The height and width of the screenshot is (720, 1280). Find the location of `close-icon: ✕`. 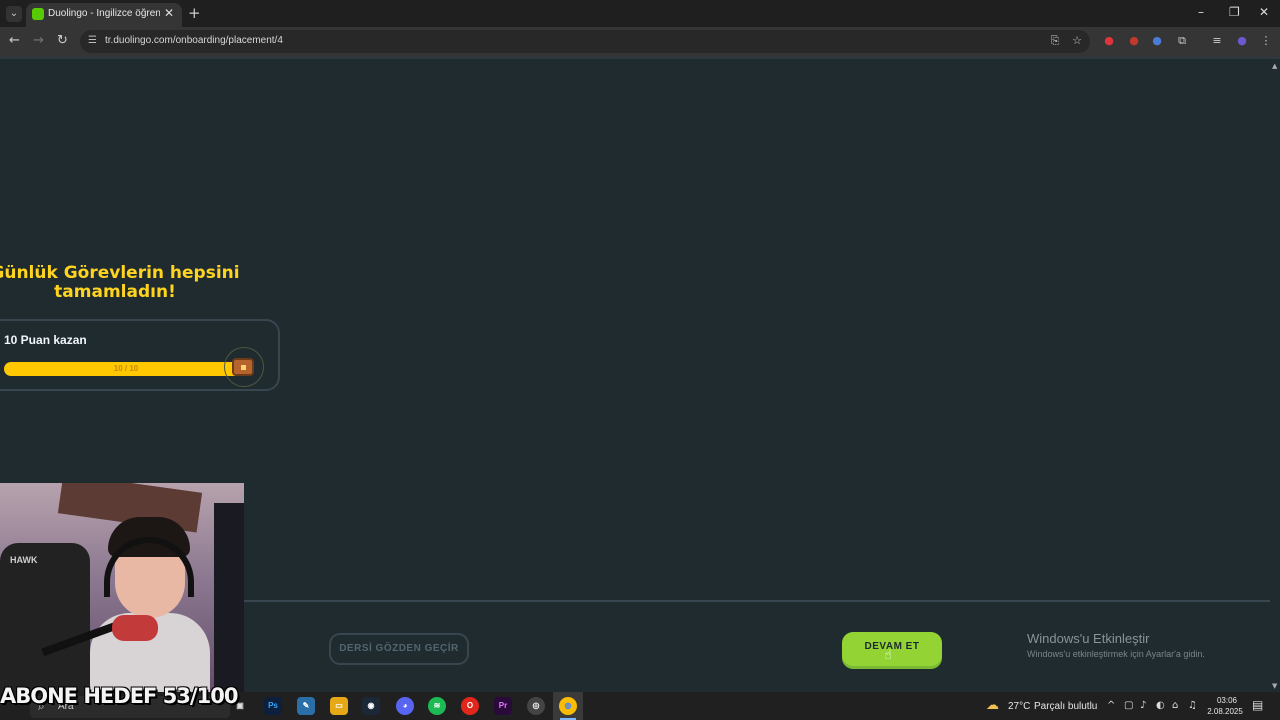

close-icon: ✕ is located at coordinates (169, 13).